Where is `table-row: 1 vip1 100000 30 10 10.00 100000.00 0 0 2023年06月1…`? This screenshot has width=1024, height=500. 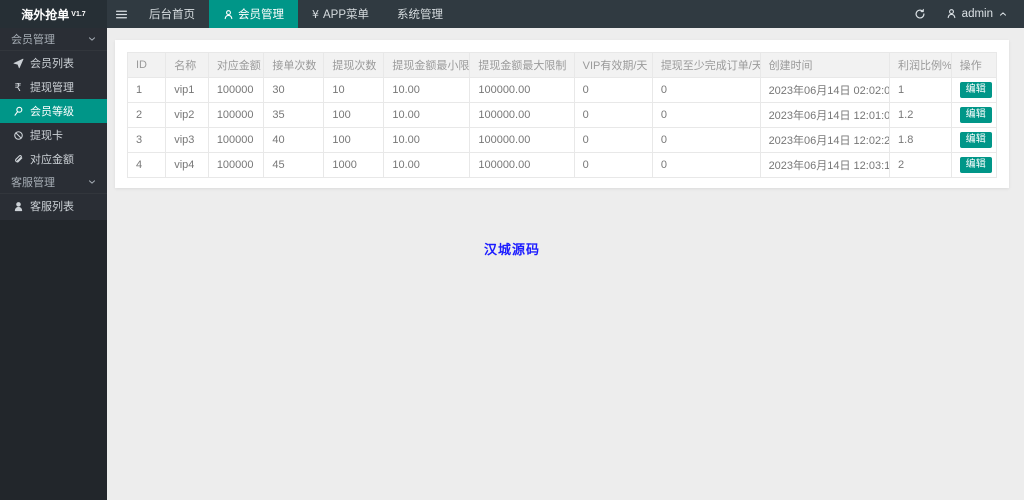
table-row: 1 vip1 100000 30 10 10.00 100000.00 0 0 2023年06月1… is located at coordinates (562, 90).